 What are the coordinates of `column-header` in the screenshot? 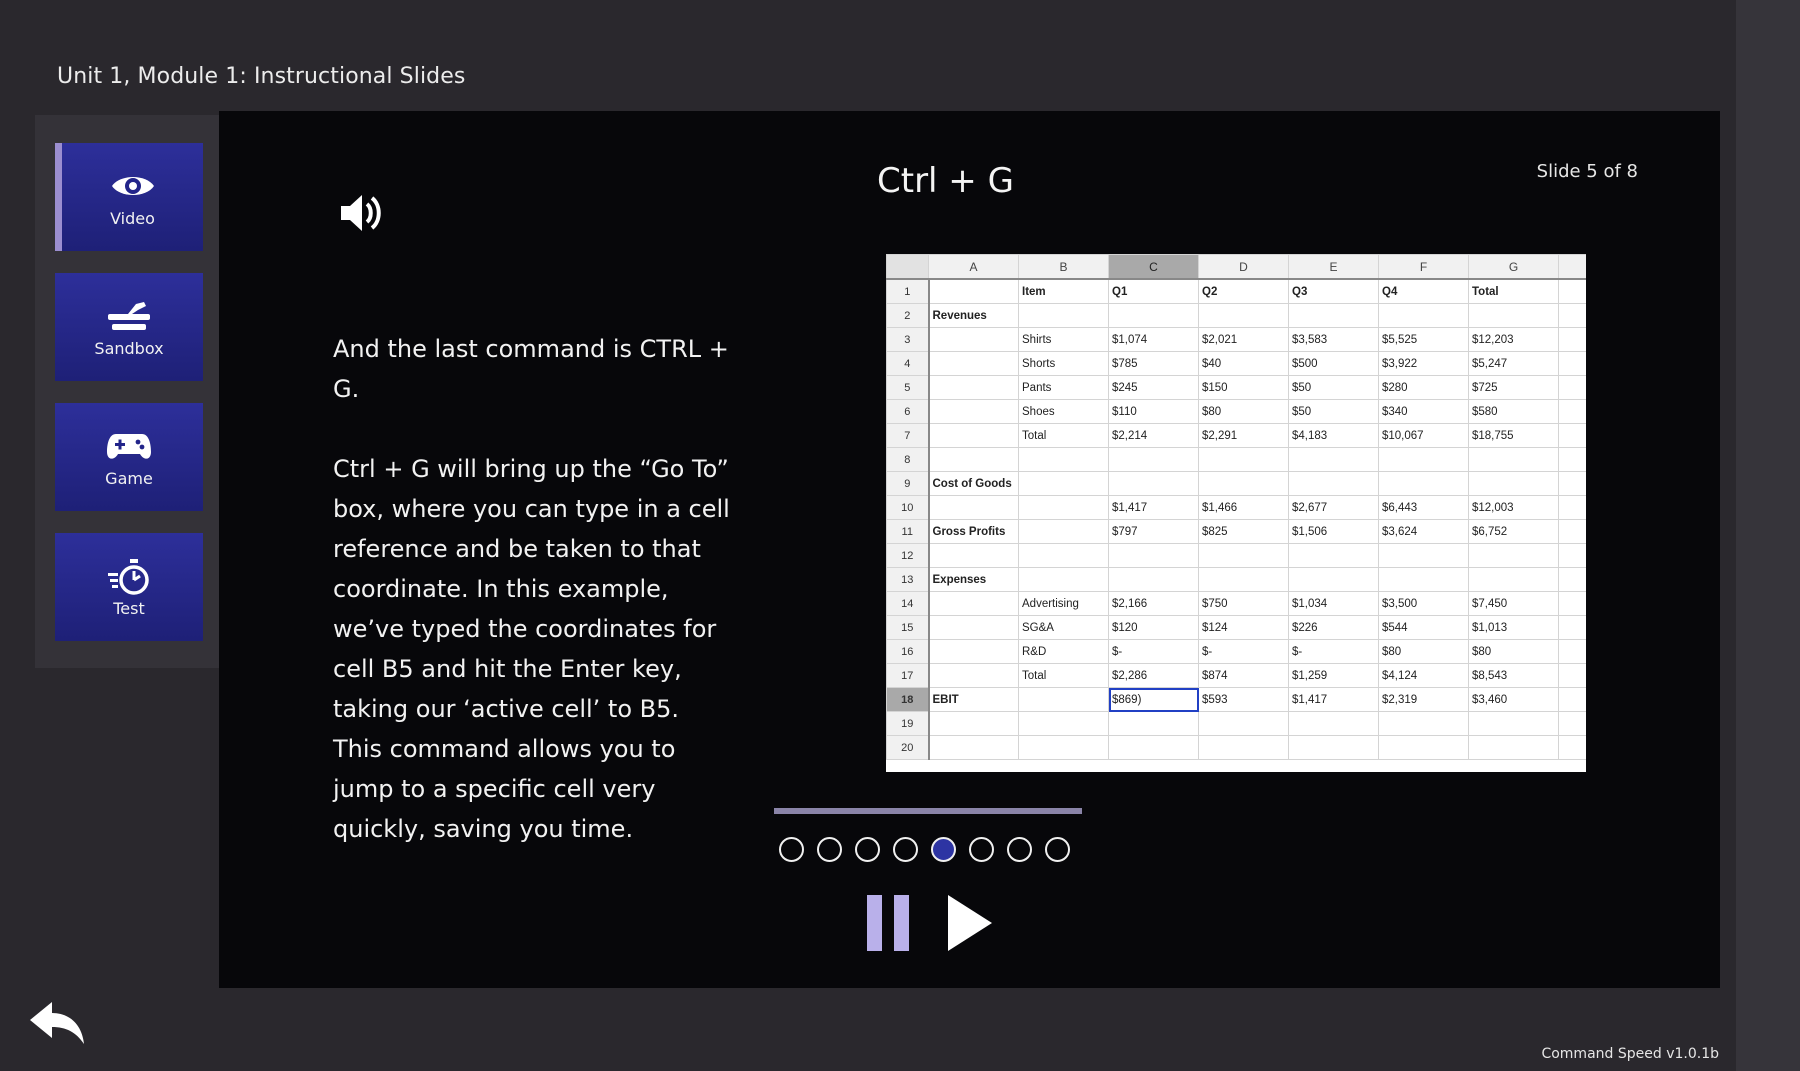 It's located at (1572, 267).